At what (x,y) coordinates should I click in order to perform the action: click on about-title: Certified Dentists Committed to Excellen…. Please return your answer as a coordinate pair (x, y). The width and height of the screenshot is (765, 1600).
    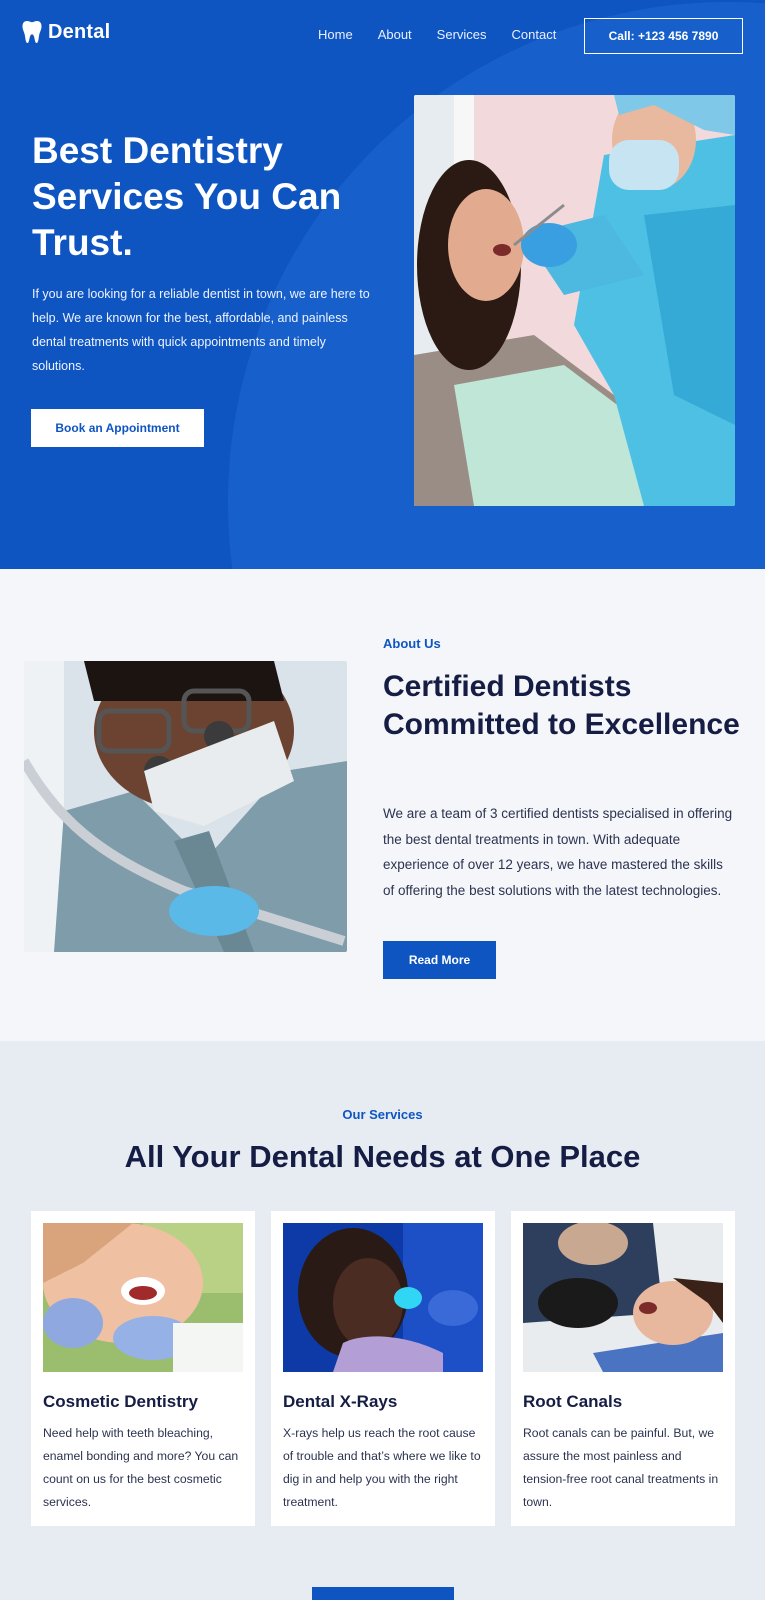
    Looking at the image, I should click on (561, 705).